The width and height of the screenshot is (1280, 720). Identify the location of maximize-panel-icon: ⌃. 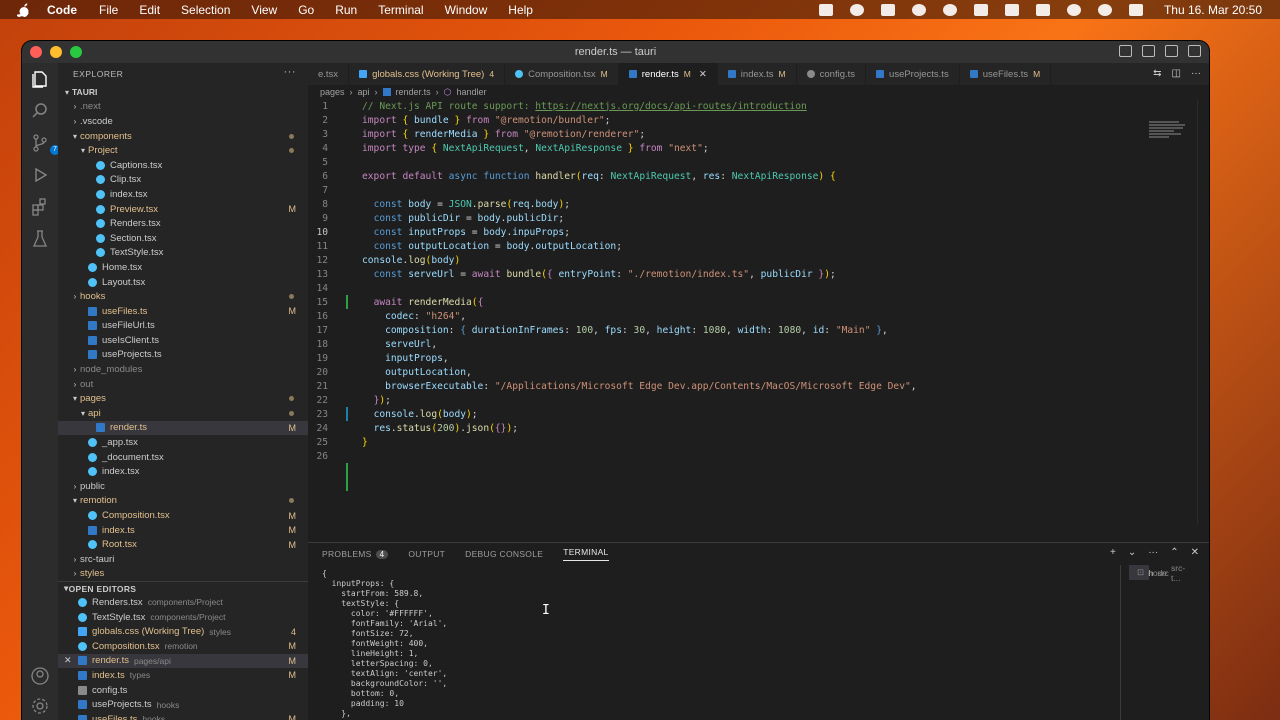
(1174, 552).